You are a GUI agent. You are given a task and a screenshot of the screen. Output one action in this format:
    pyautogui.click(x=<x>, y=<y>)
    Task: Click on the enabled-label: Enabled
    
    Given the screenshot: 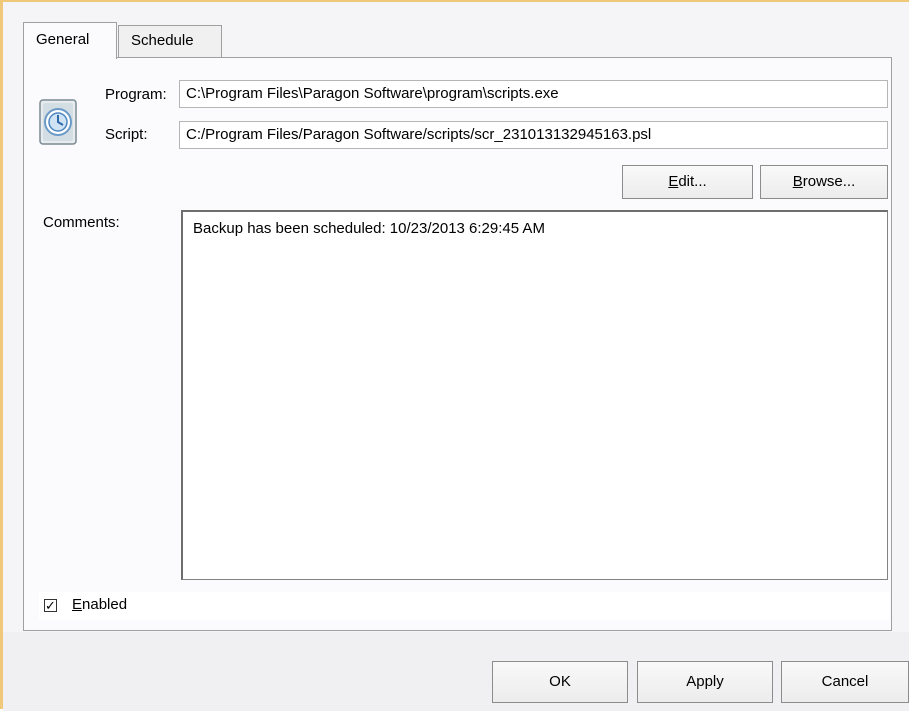 What is the action you would take?
    pyautogui.click(x=99, y=604)
    